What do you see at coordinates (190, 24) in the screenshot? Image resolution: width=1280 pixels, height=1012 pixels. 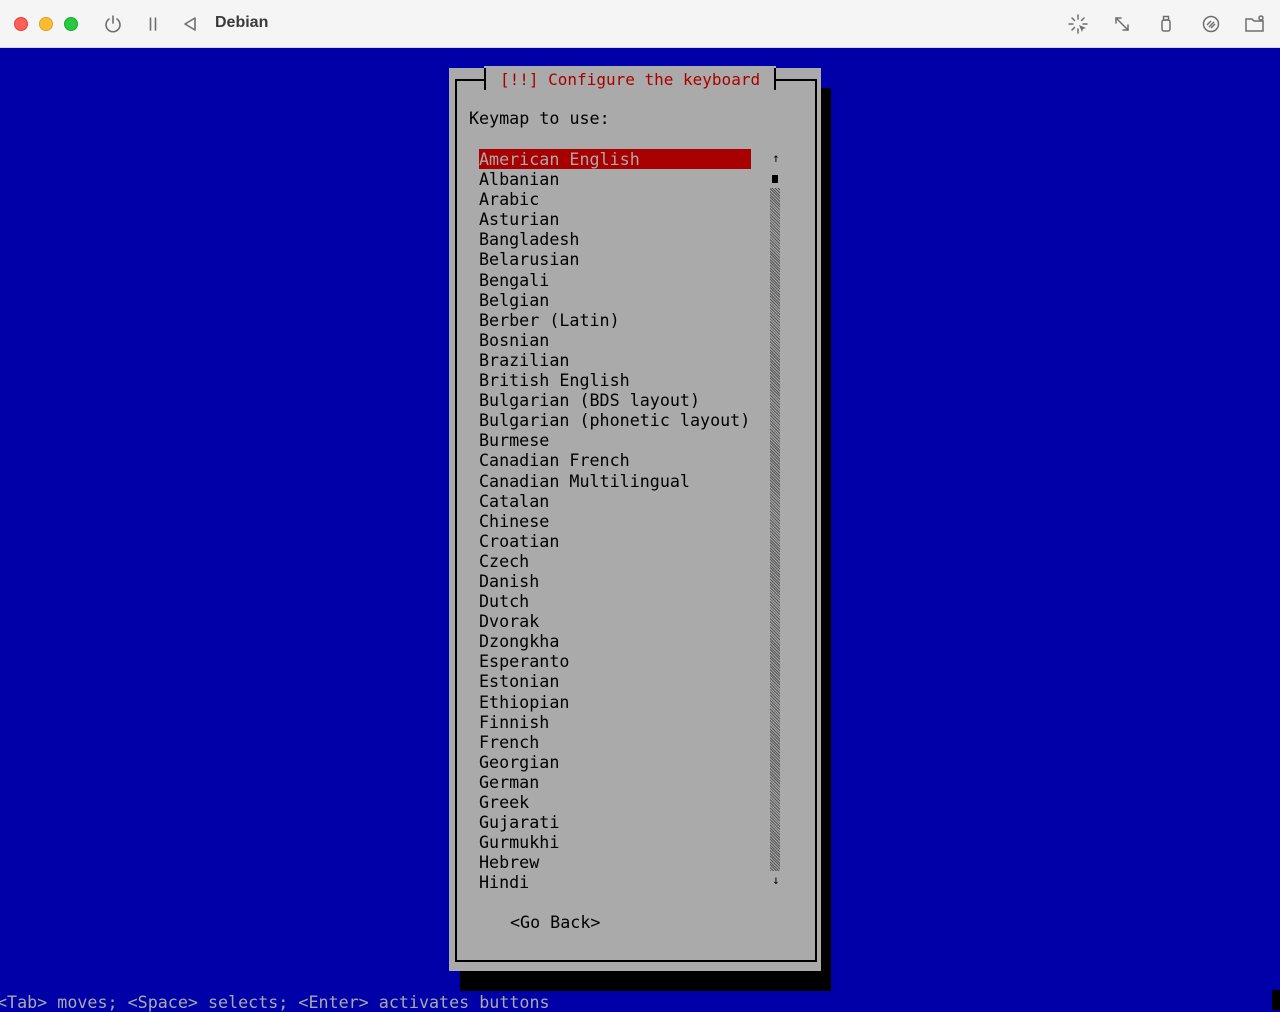 I see `back-icon` at bounding box center [190, 24].